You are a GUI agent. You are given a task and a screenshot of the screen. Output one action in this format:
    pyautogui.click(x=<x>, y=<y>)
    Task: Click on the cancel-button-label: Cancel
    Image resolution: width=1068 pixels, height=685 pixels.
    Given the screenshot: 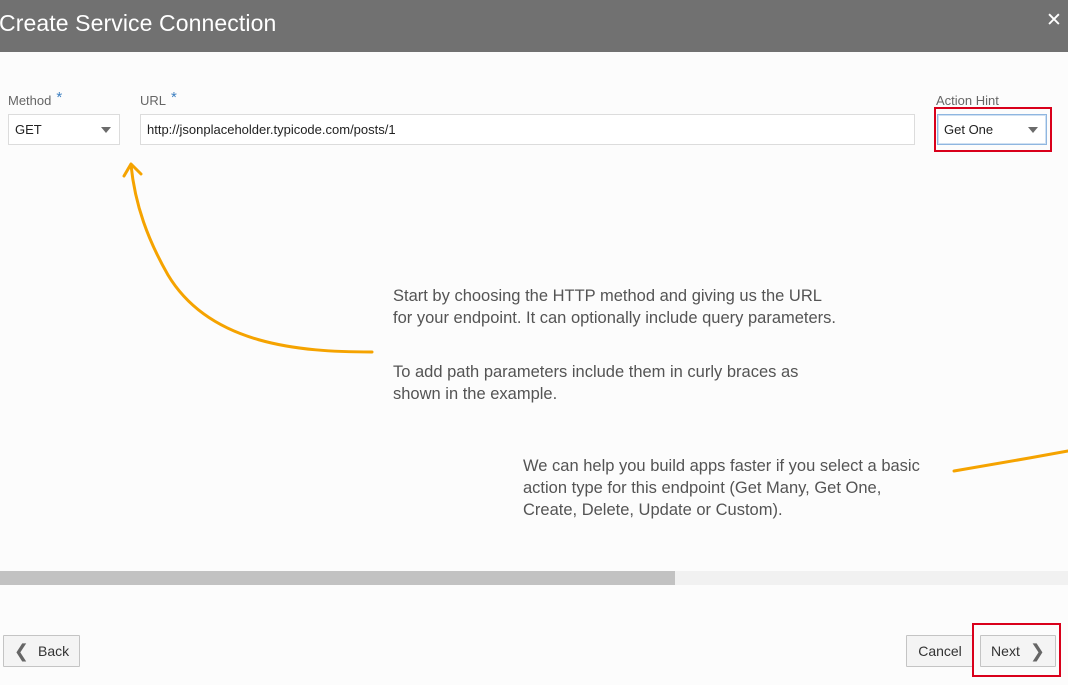 What is the action you would take?
    pyautogui.click(x=940, y=651)
    